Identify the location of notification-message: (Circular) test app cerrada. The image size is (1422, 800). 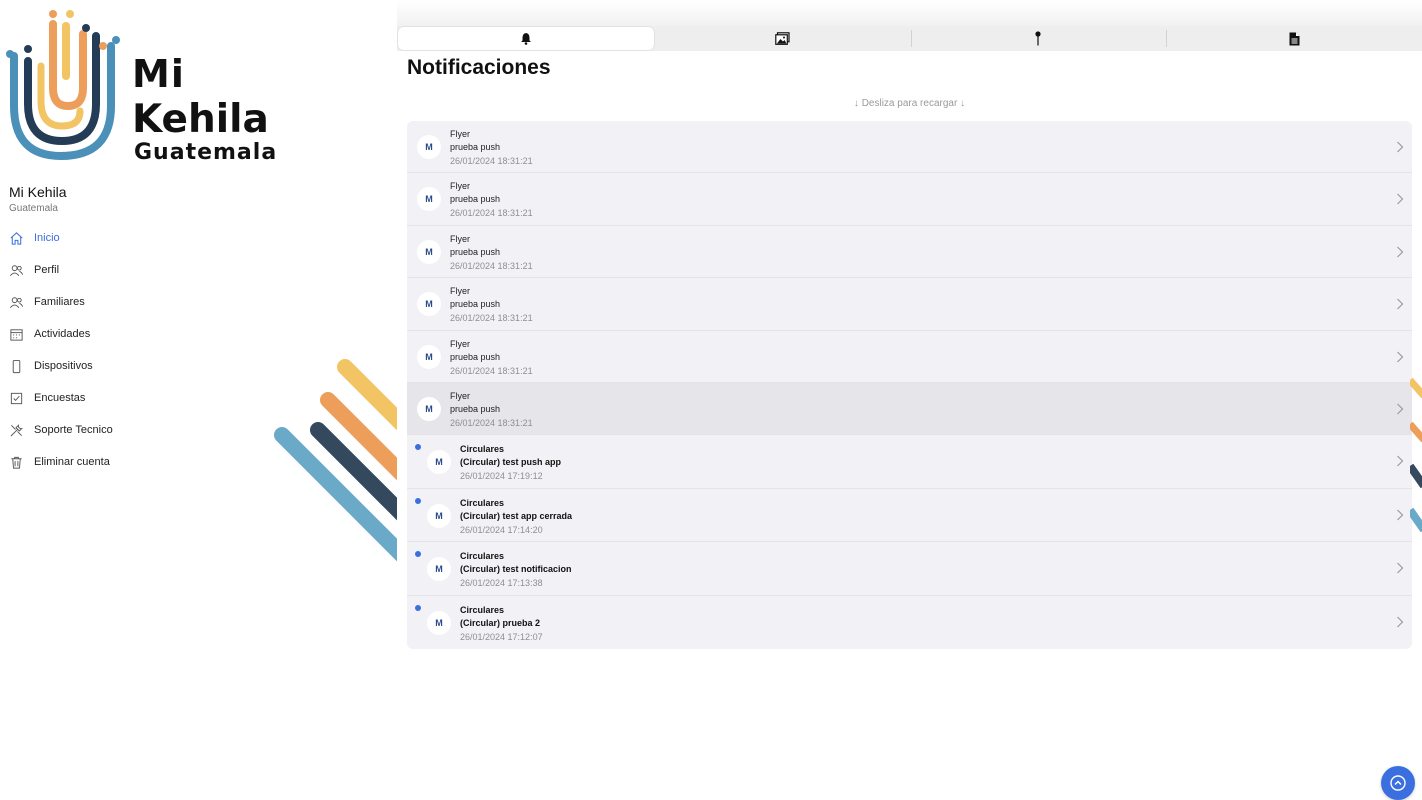
(516, 515).